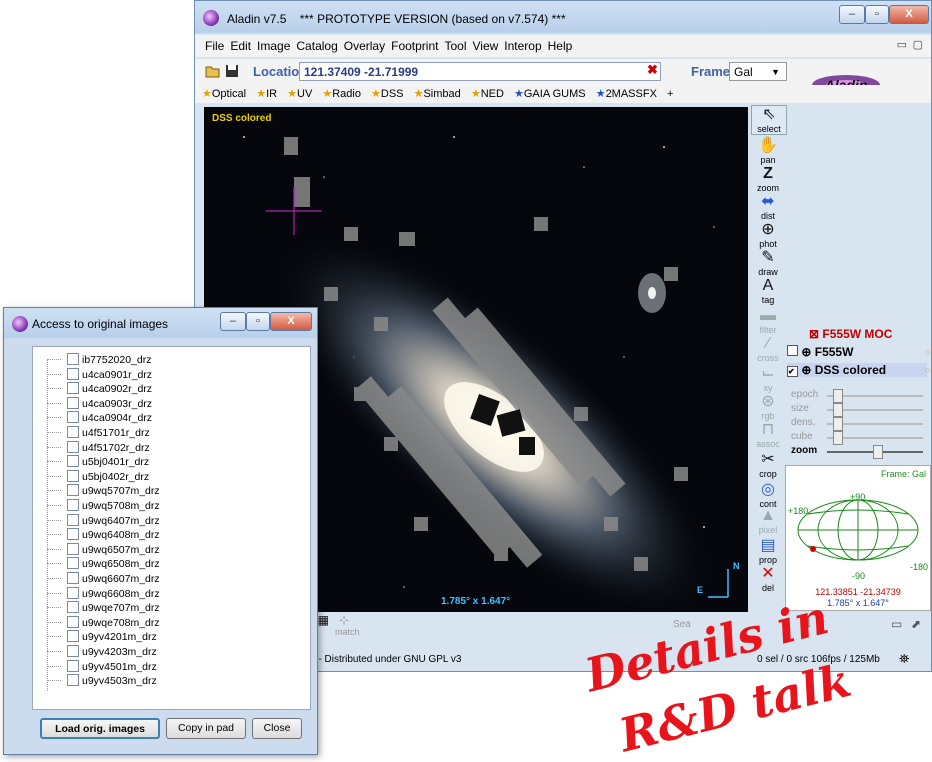  What do you see at coordinates (316, 46) in the screenshot?
I see `menu-catalog: Catalog` at bounding box center [316, 46].